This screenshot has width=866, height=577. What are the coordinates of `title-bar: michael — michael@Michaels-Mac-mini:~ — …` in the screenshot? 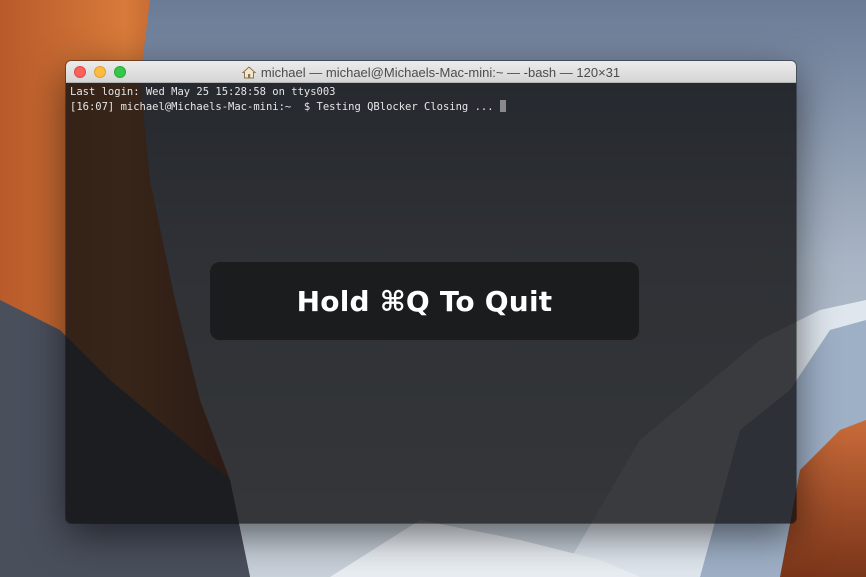 It's located at (431, 72).